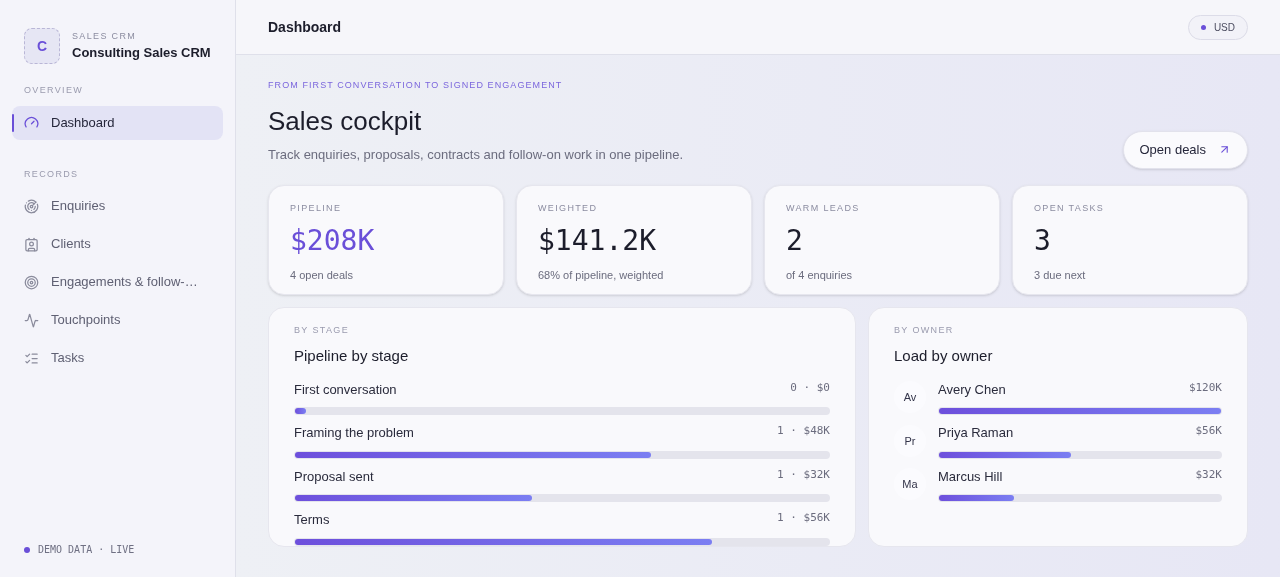 The height and width of the screenshot is (577, 1280). What do you see at coordinates (597, 241) in the screenshot?
I see `stat-value: $141.2K` at bounding box center [597, 241].